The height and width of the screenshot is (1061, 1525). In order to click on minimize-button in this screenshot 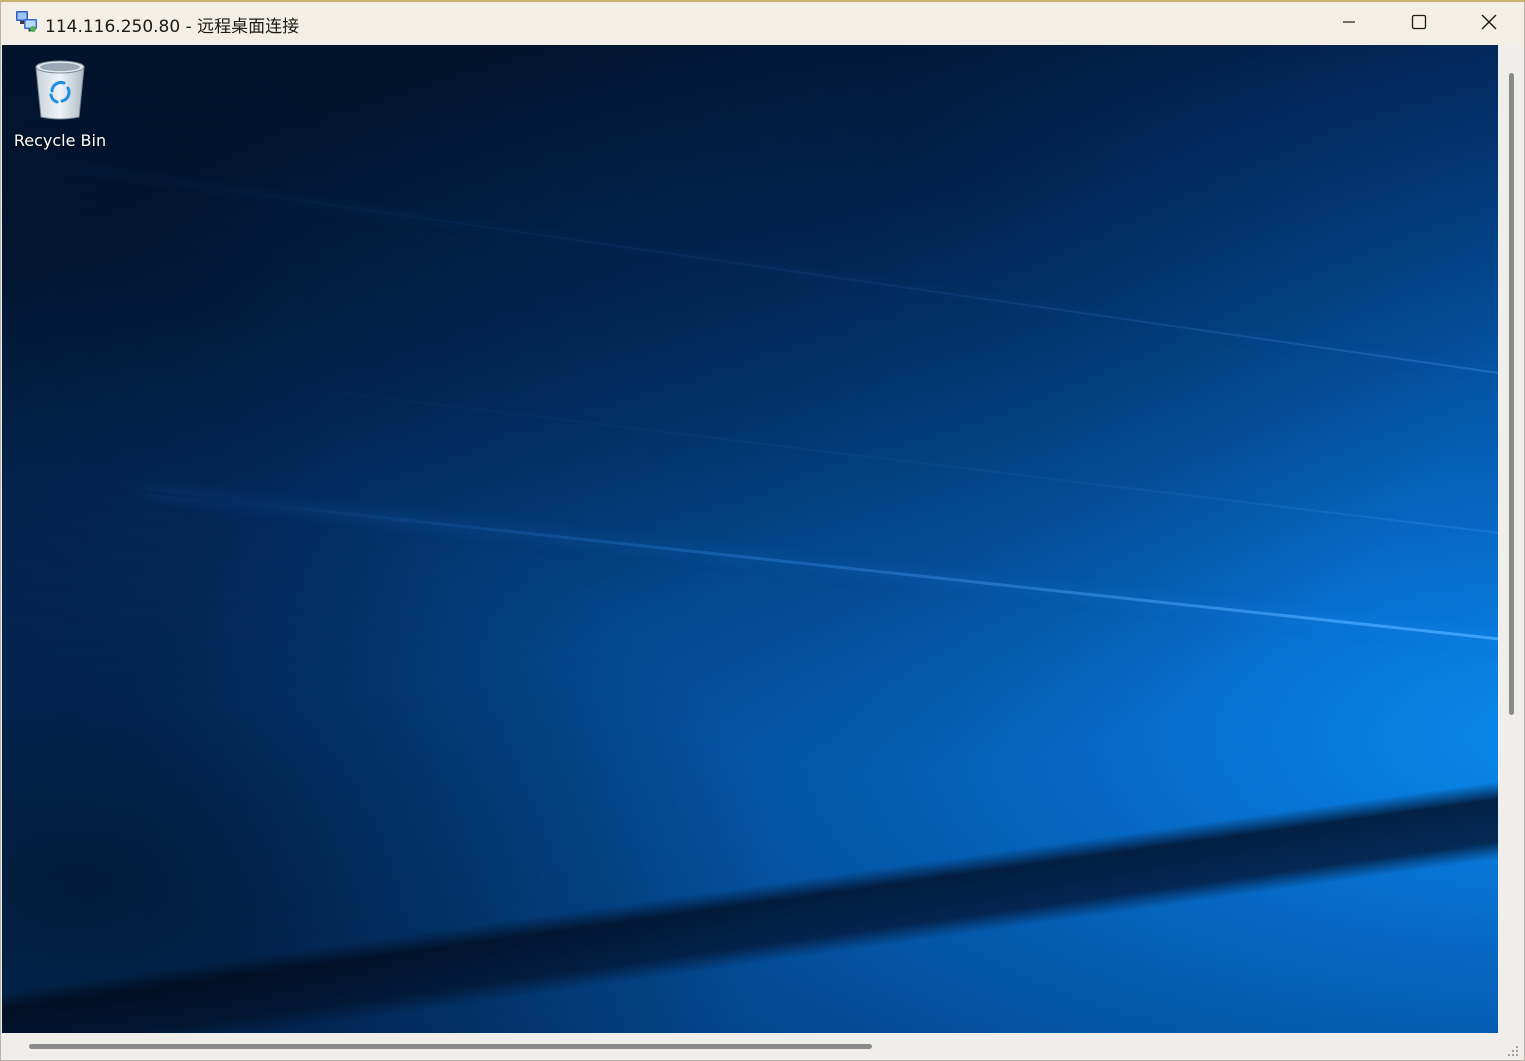, I will do `click(1349, 23)`.